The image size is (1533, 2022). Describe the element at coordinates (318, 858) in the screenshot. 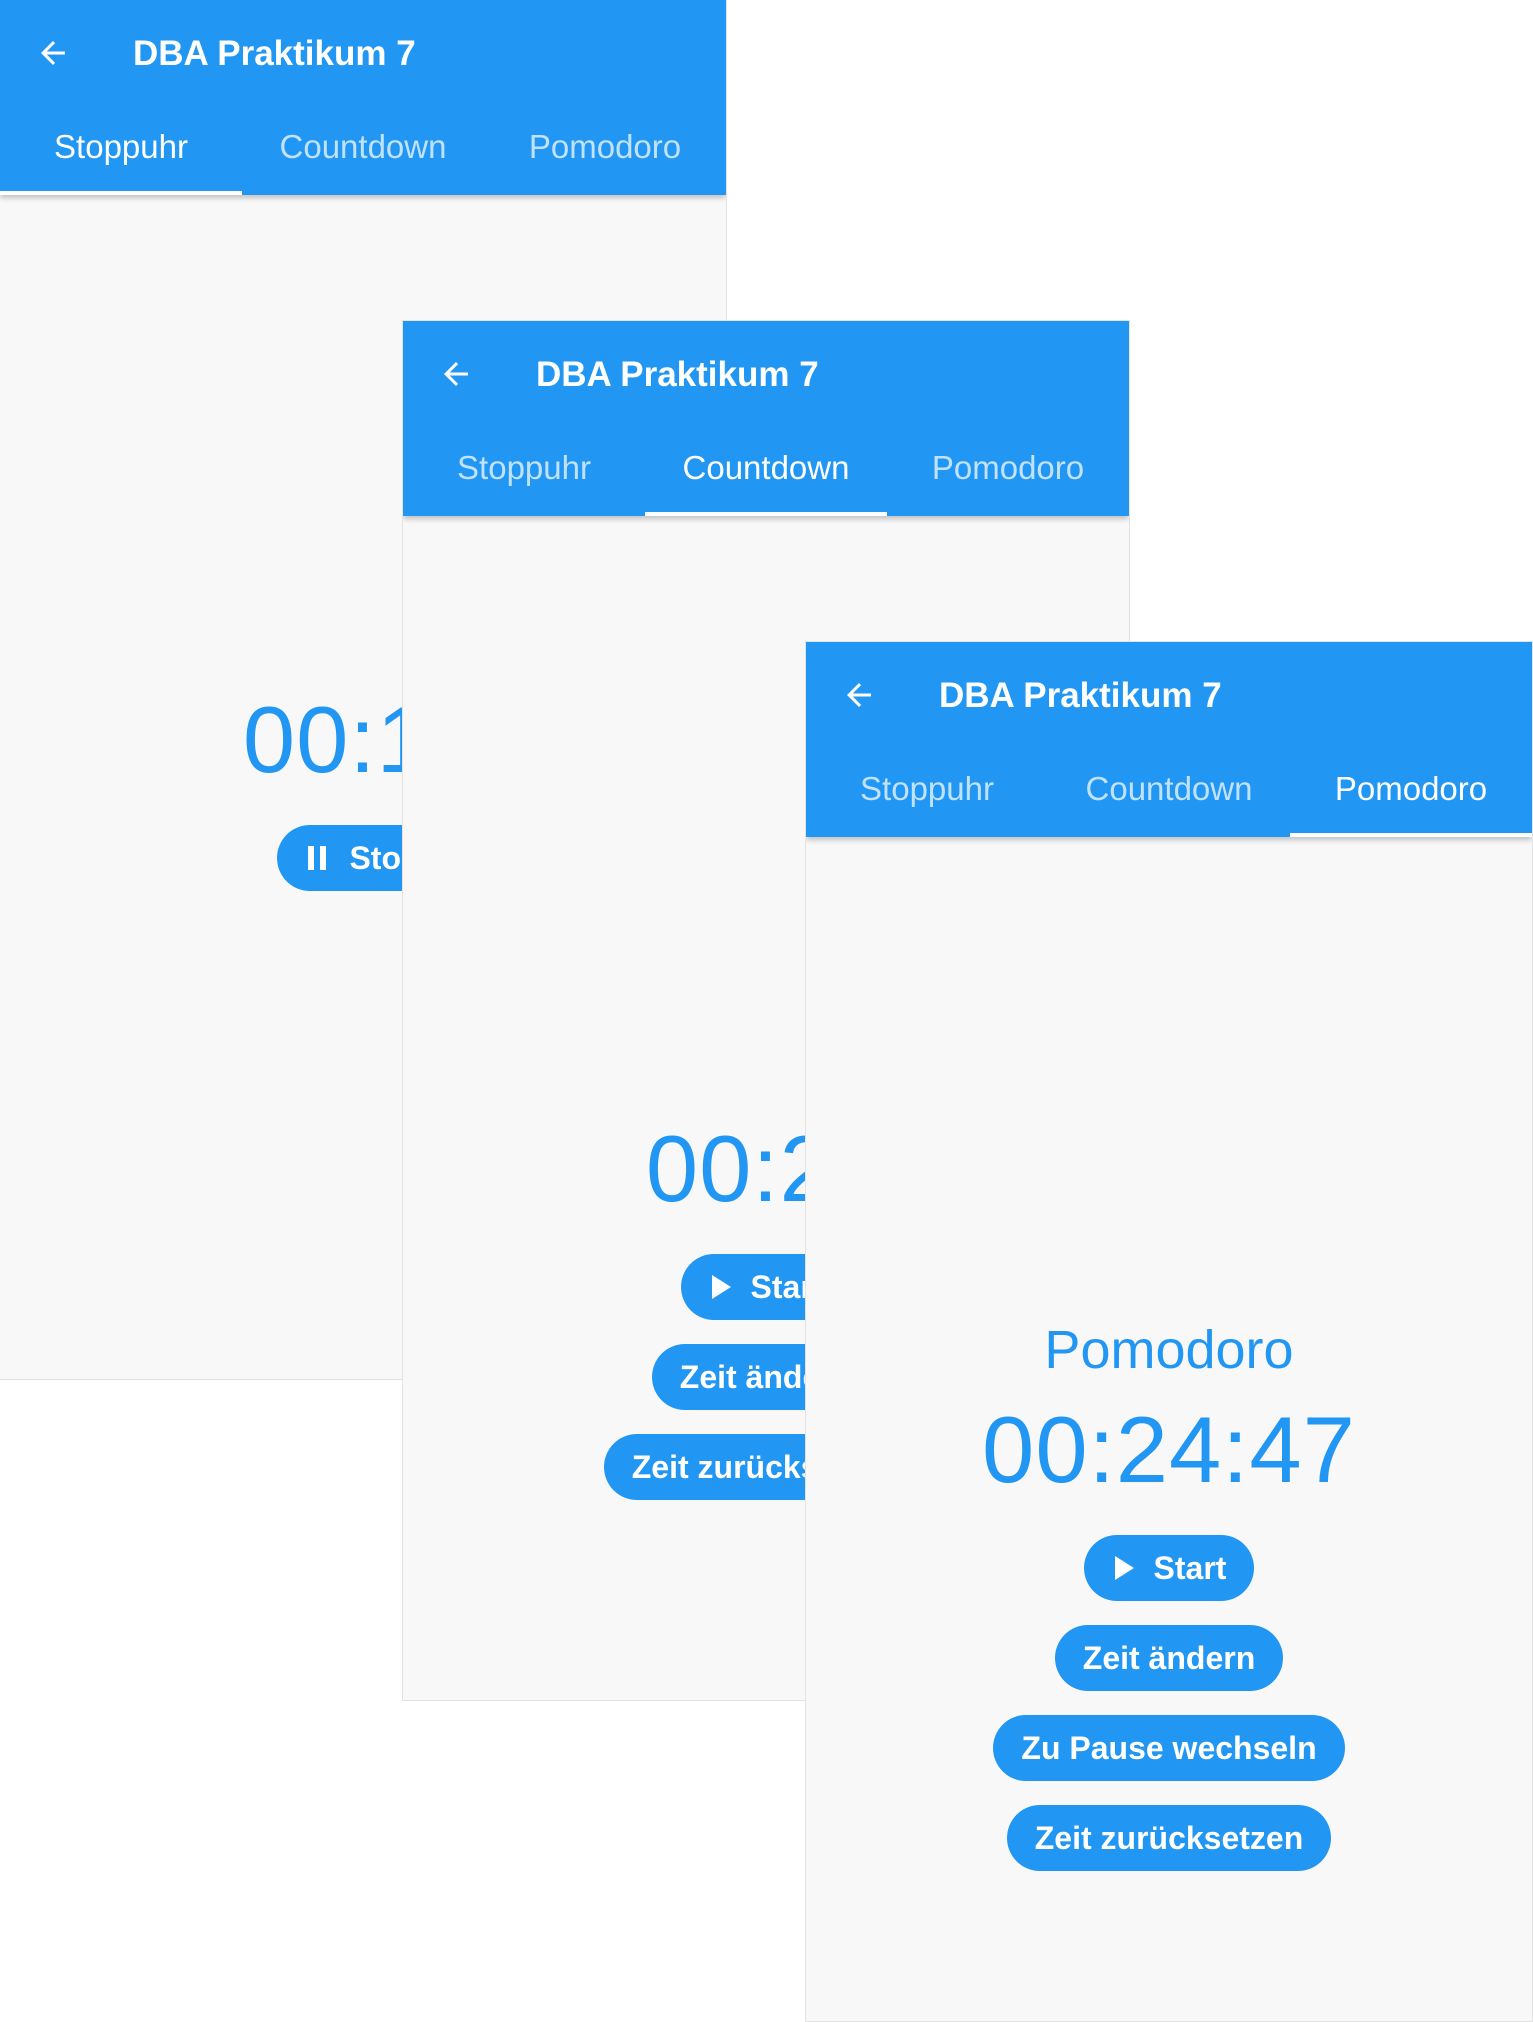

I see `pause-icon` at that location.